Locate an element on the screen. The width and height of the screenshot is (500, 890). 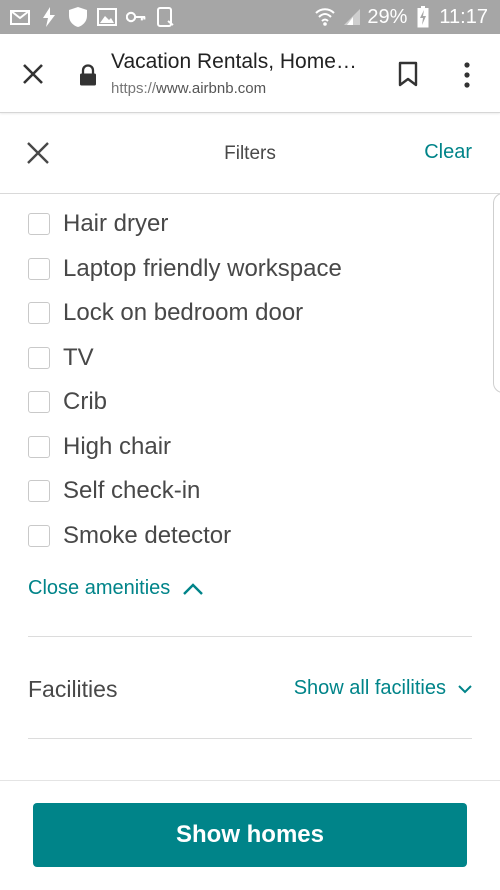
amenity-label: TV is located at coordinates (78, 357).